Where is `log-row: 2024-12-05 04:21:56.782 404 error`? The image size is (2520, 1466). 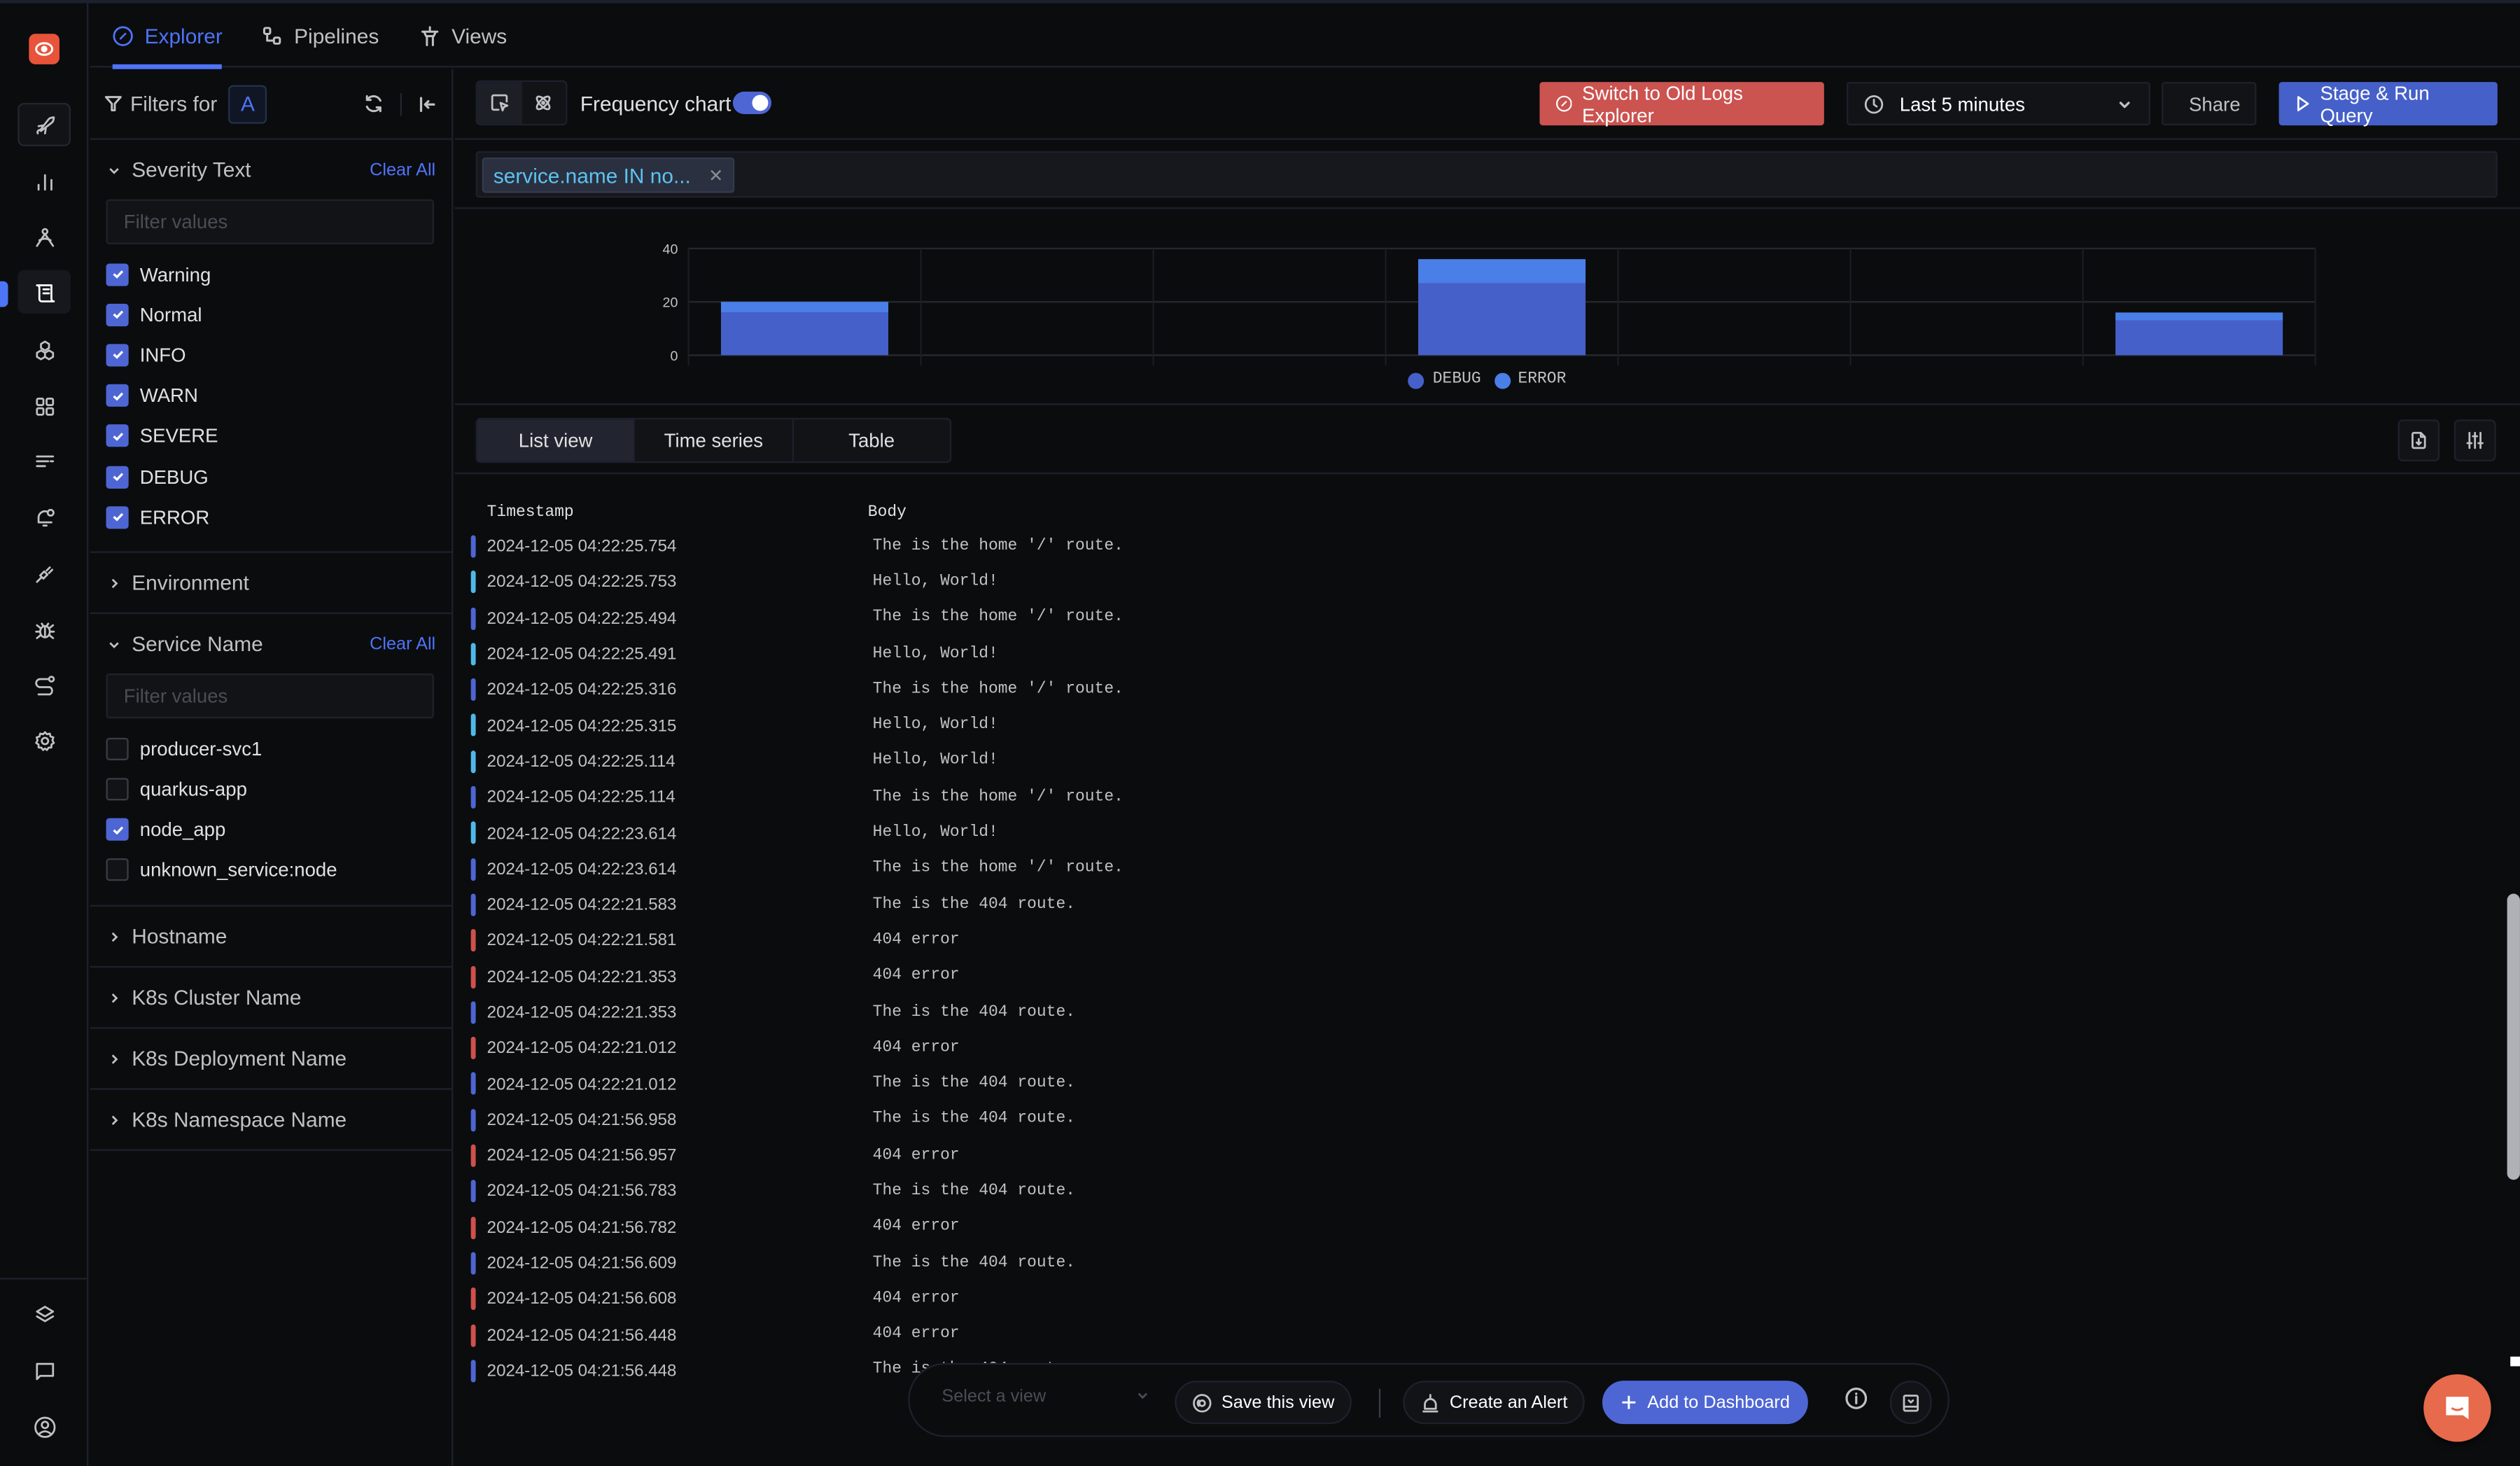 log-row: 2024-12-05 04:21:56.782 404 error is located at coordinates (1487, 1227).